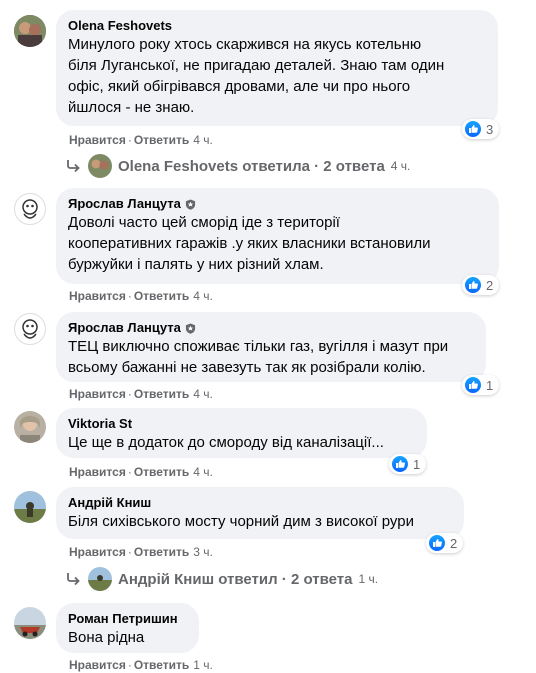 This screenshot has height=673, width=536. What do you see at coordinates (277, 26) in the screenshot?
I see `comment-author: Olena Feshovets` at bounding box center [277, 26].